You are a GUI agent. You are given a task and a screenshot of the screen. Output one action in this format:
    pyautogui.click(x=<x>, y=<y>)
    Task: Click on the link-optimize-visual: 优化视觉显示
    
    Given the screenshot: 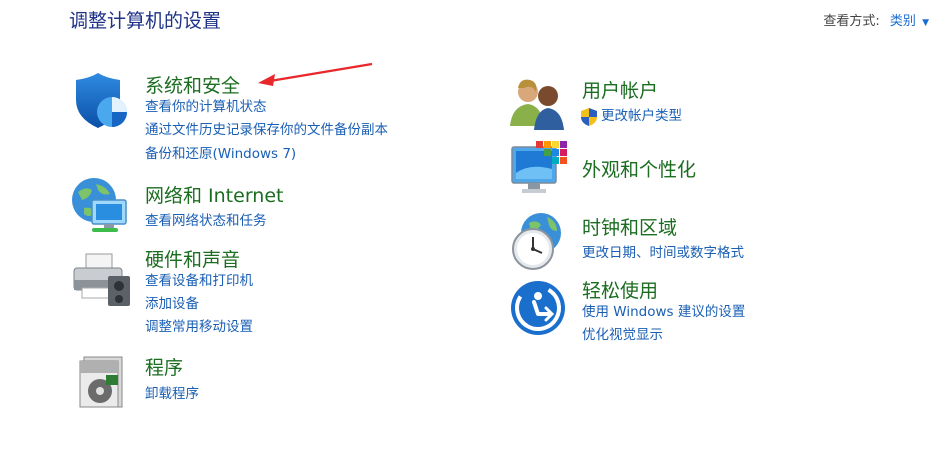 What is the action you would take?
    pyautogui.click(x=622, y=335)
    